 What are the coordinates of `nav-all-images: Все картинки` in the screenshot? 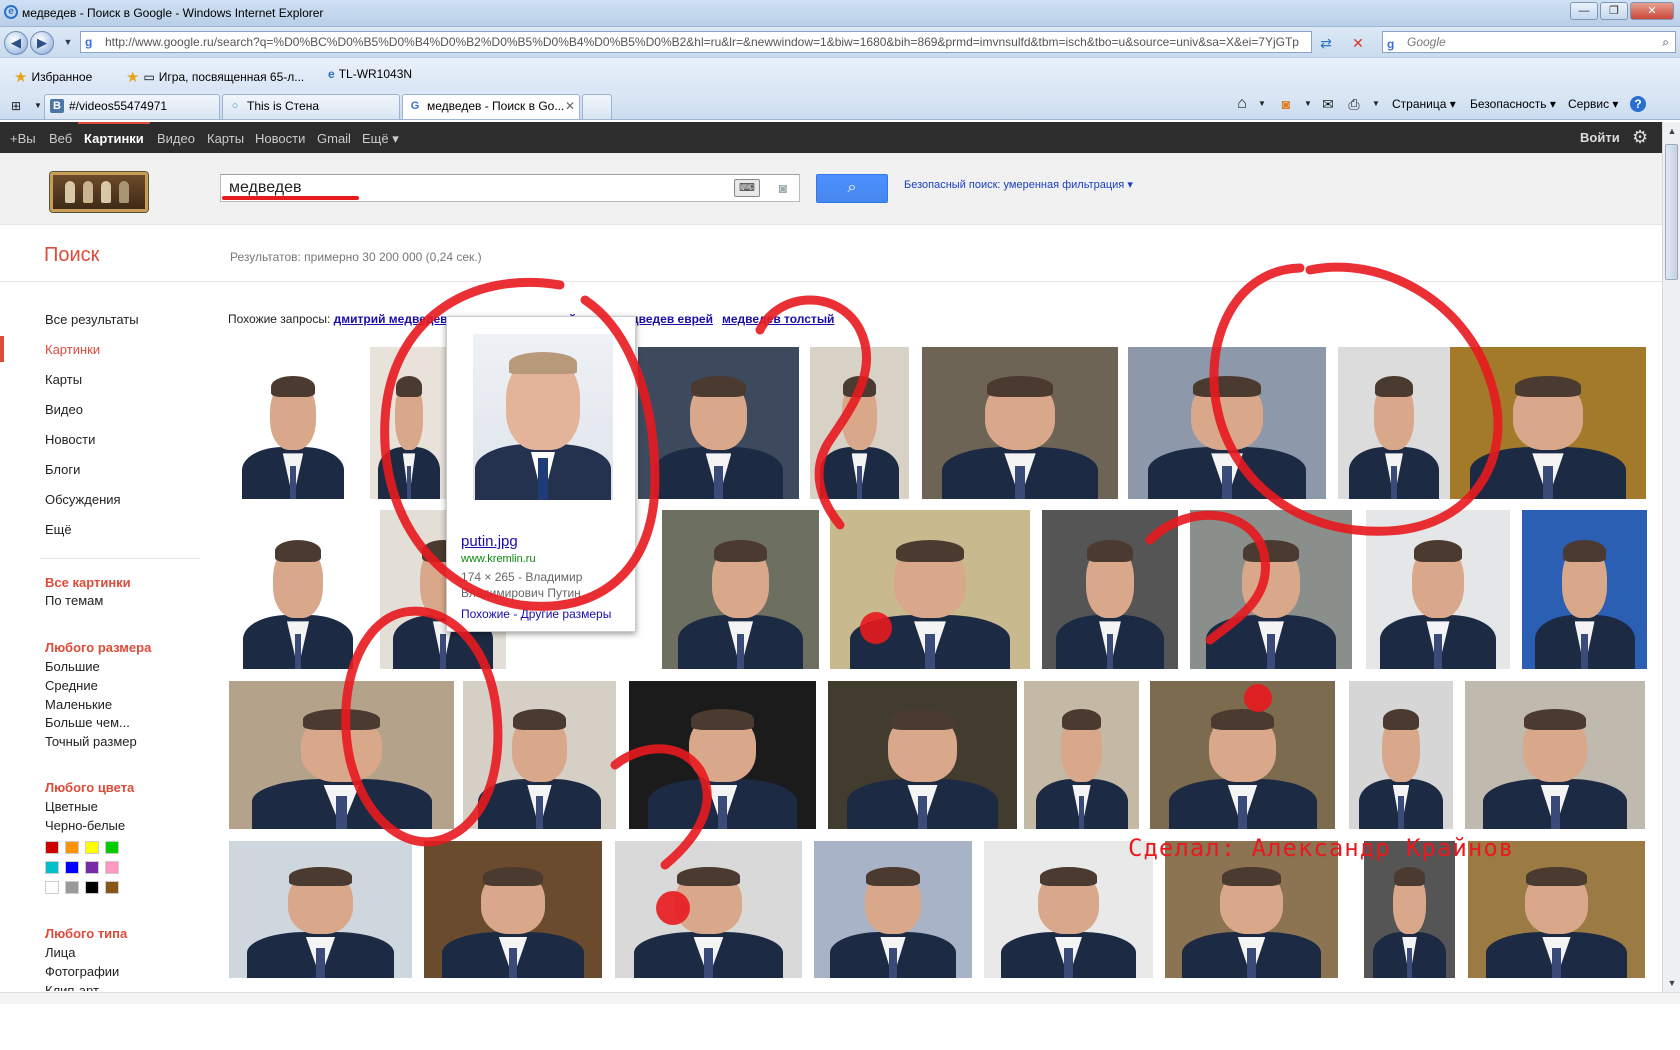 It's located at (88, 582).